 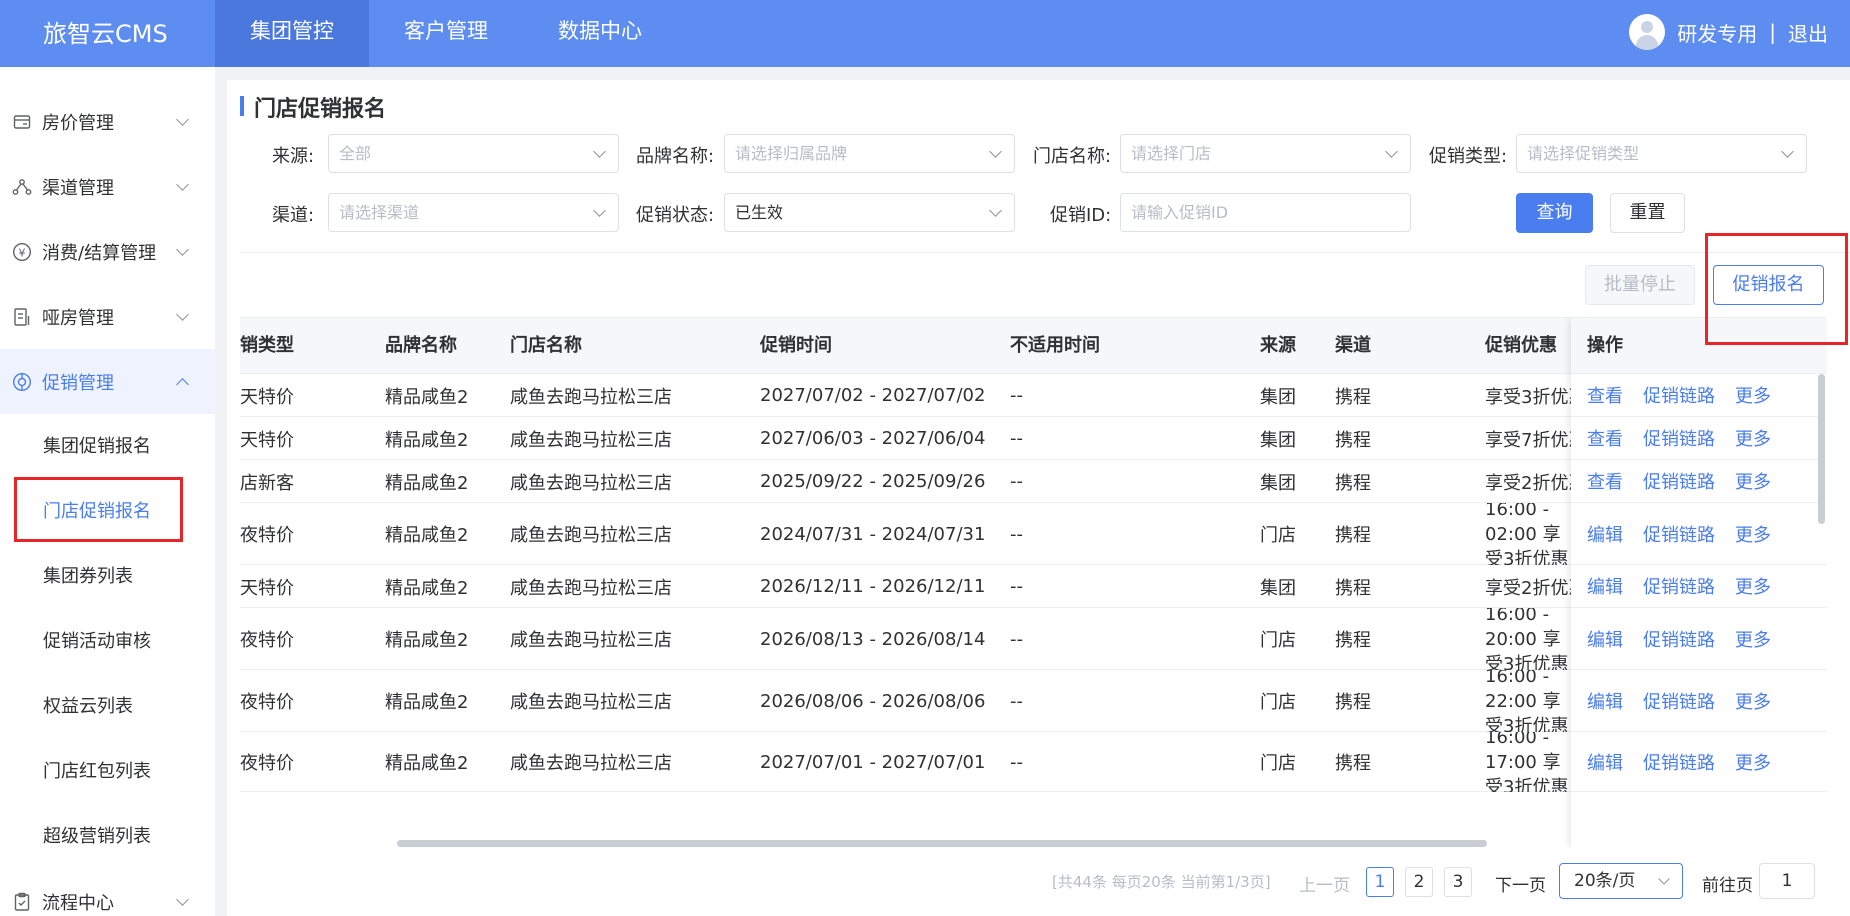 What do you see at coordinates (1821, 449) in the screenshot?
I see `vertical-scrollbar` at bounding box center [1821, 449].